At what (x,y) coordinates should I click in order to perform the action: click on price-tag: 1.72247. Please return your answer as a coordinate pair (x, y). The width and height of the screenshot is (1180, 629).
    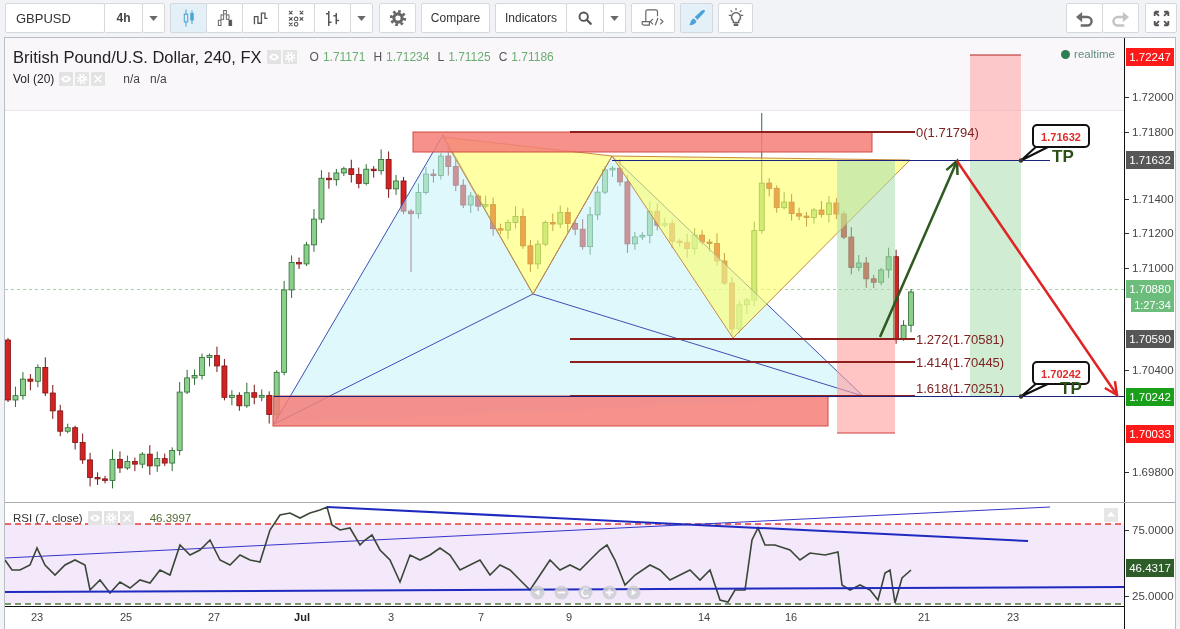
    Looking at the image, I should click on (1150, 57).